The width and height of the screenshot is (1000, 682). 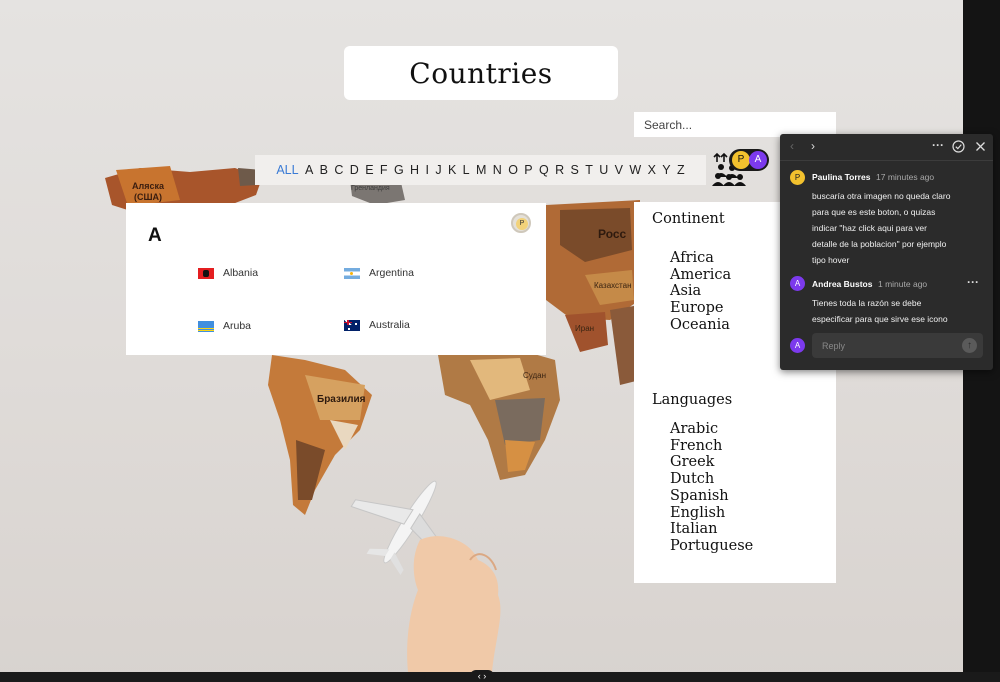 I want to click on comment-avatar: P, so click(x=797, y=177).